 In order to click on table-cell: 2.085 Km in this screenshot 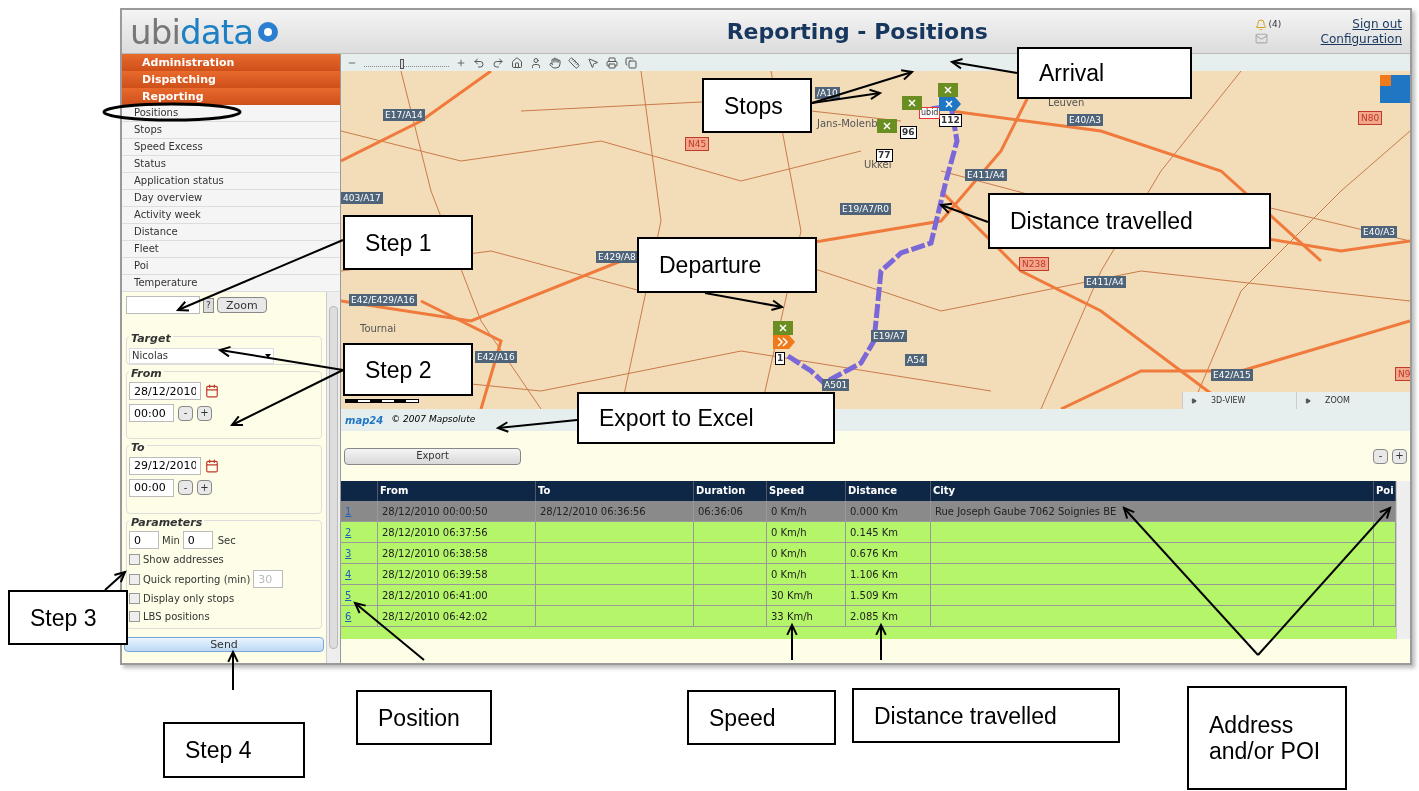, I will do `click(888, 616)`.